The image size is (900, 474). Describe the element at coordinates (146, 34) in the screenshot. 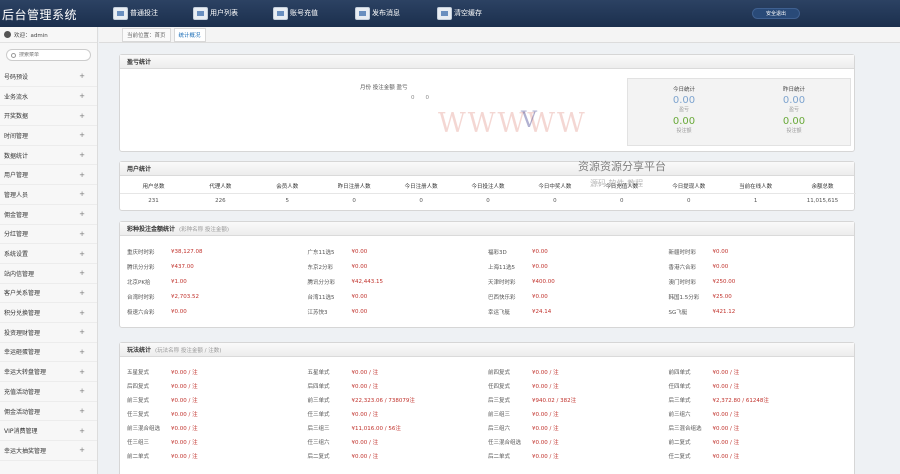

I see `breadcrumb-location: 当前位置：首页` at that location.